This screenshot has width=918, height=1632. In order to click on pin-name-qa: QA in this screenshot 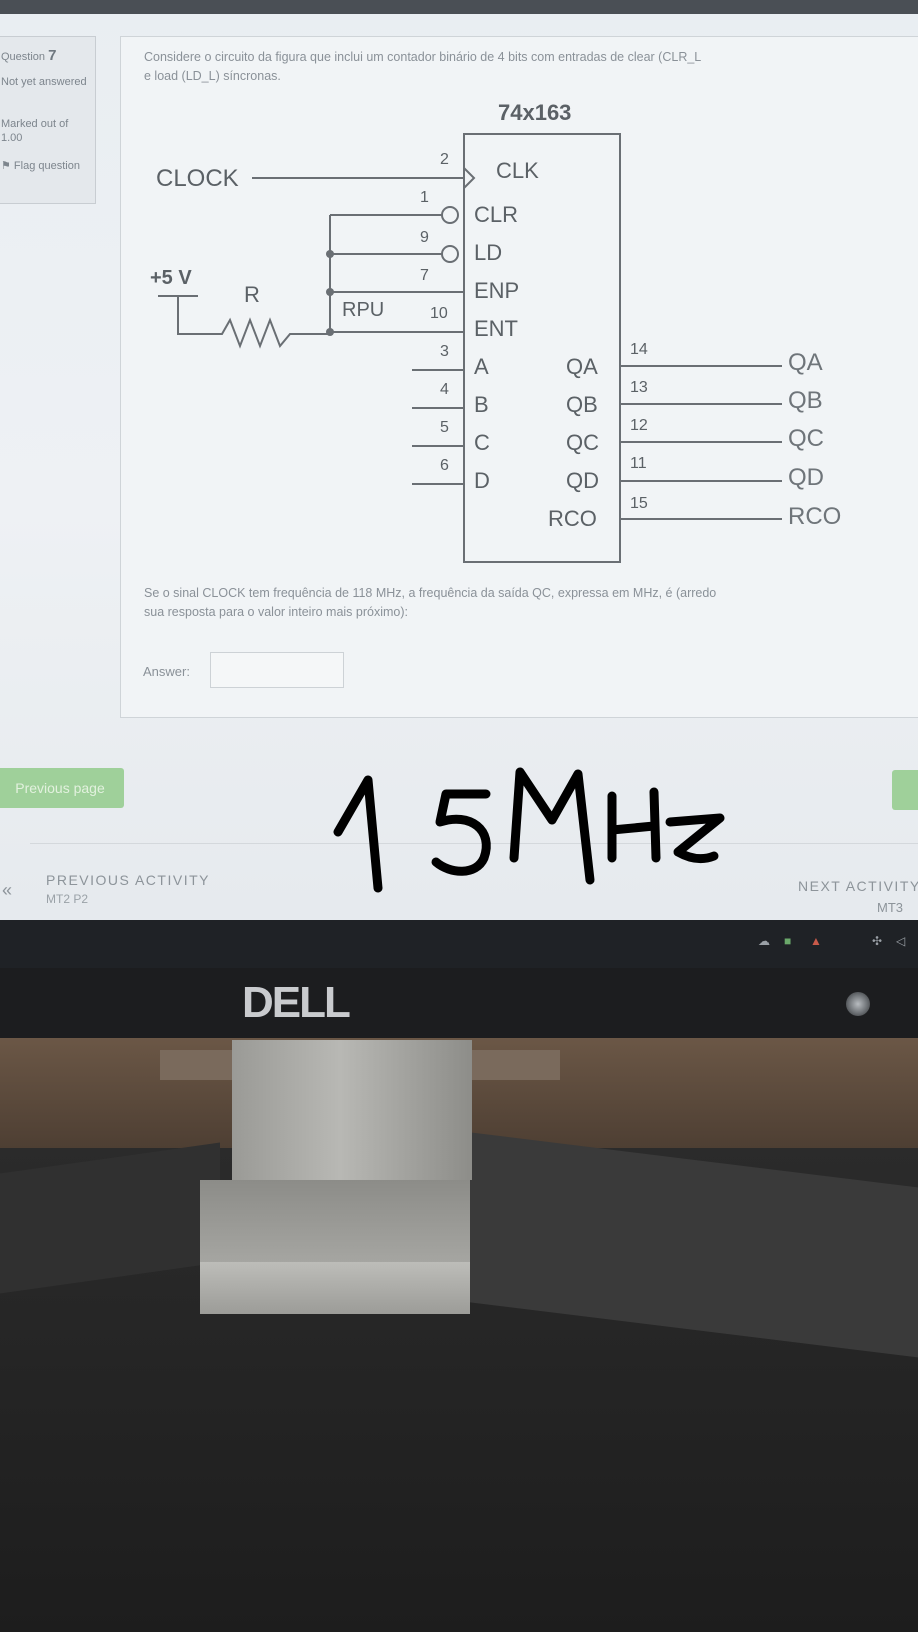, I will do `click(582, 366)`.